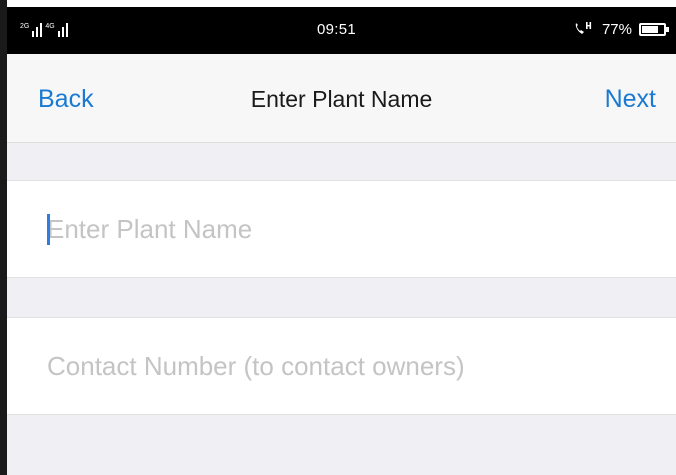 The image size is (676, 475). I want to click on signal-1-tag: 2G, so click(25, 26).